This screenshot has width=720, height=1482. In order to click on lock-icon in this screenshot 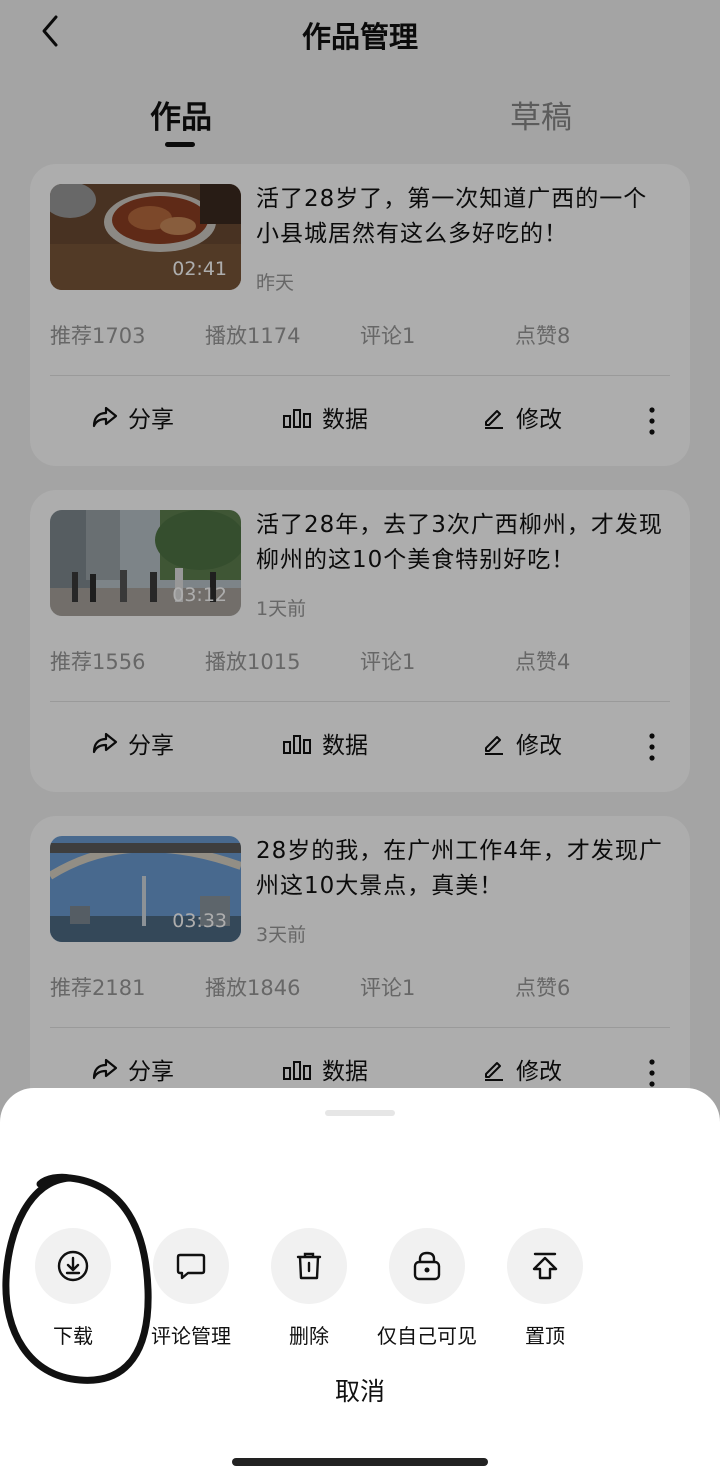, I will do `click(427, 1266)`.